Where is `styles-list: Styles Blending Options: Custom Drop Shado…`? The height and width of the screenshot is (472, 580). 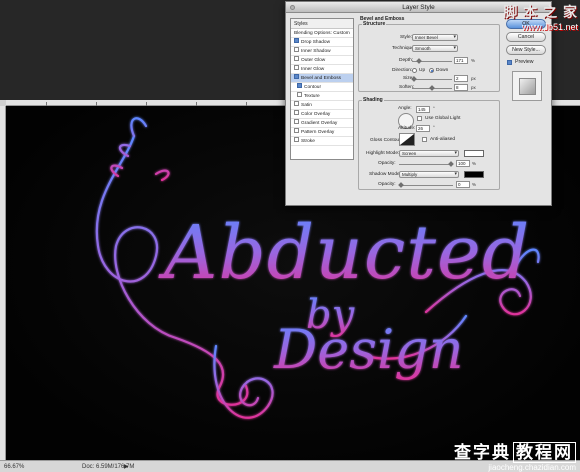
styles-list: Styles Blending Options: Custom Drop Shado… is located at coordinates (322, 89).